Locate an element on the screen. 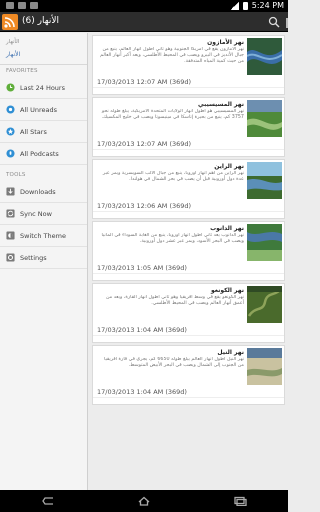 The image size is (320, 512). notification-icons is located at coordinates (22, 5).